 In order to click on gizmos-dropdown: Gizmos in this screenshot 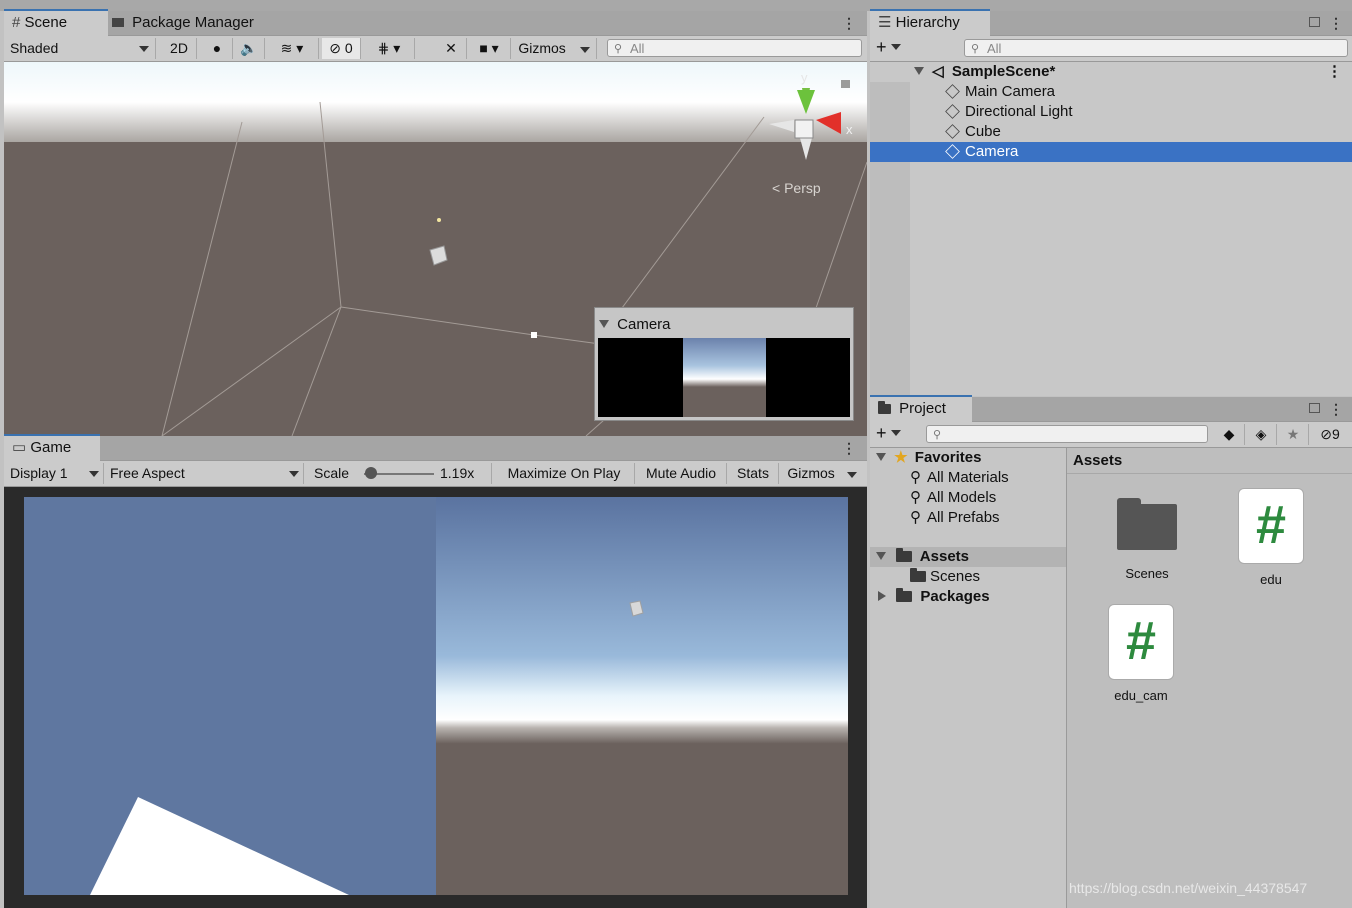, I will do `click(554, 48)`.